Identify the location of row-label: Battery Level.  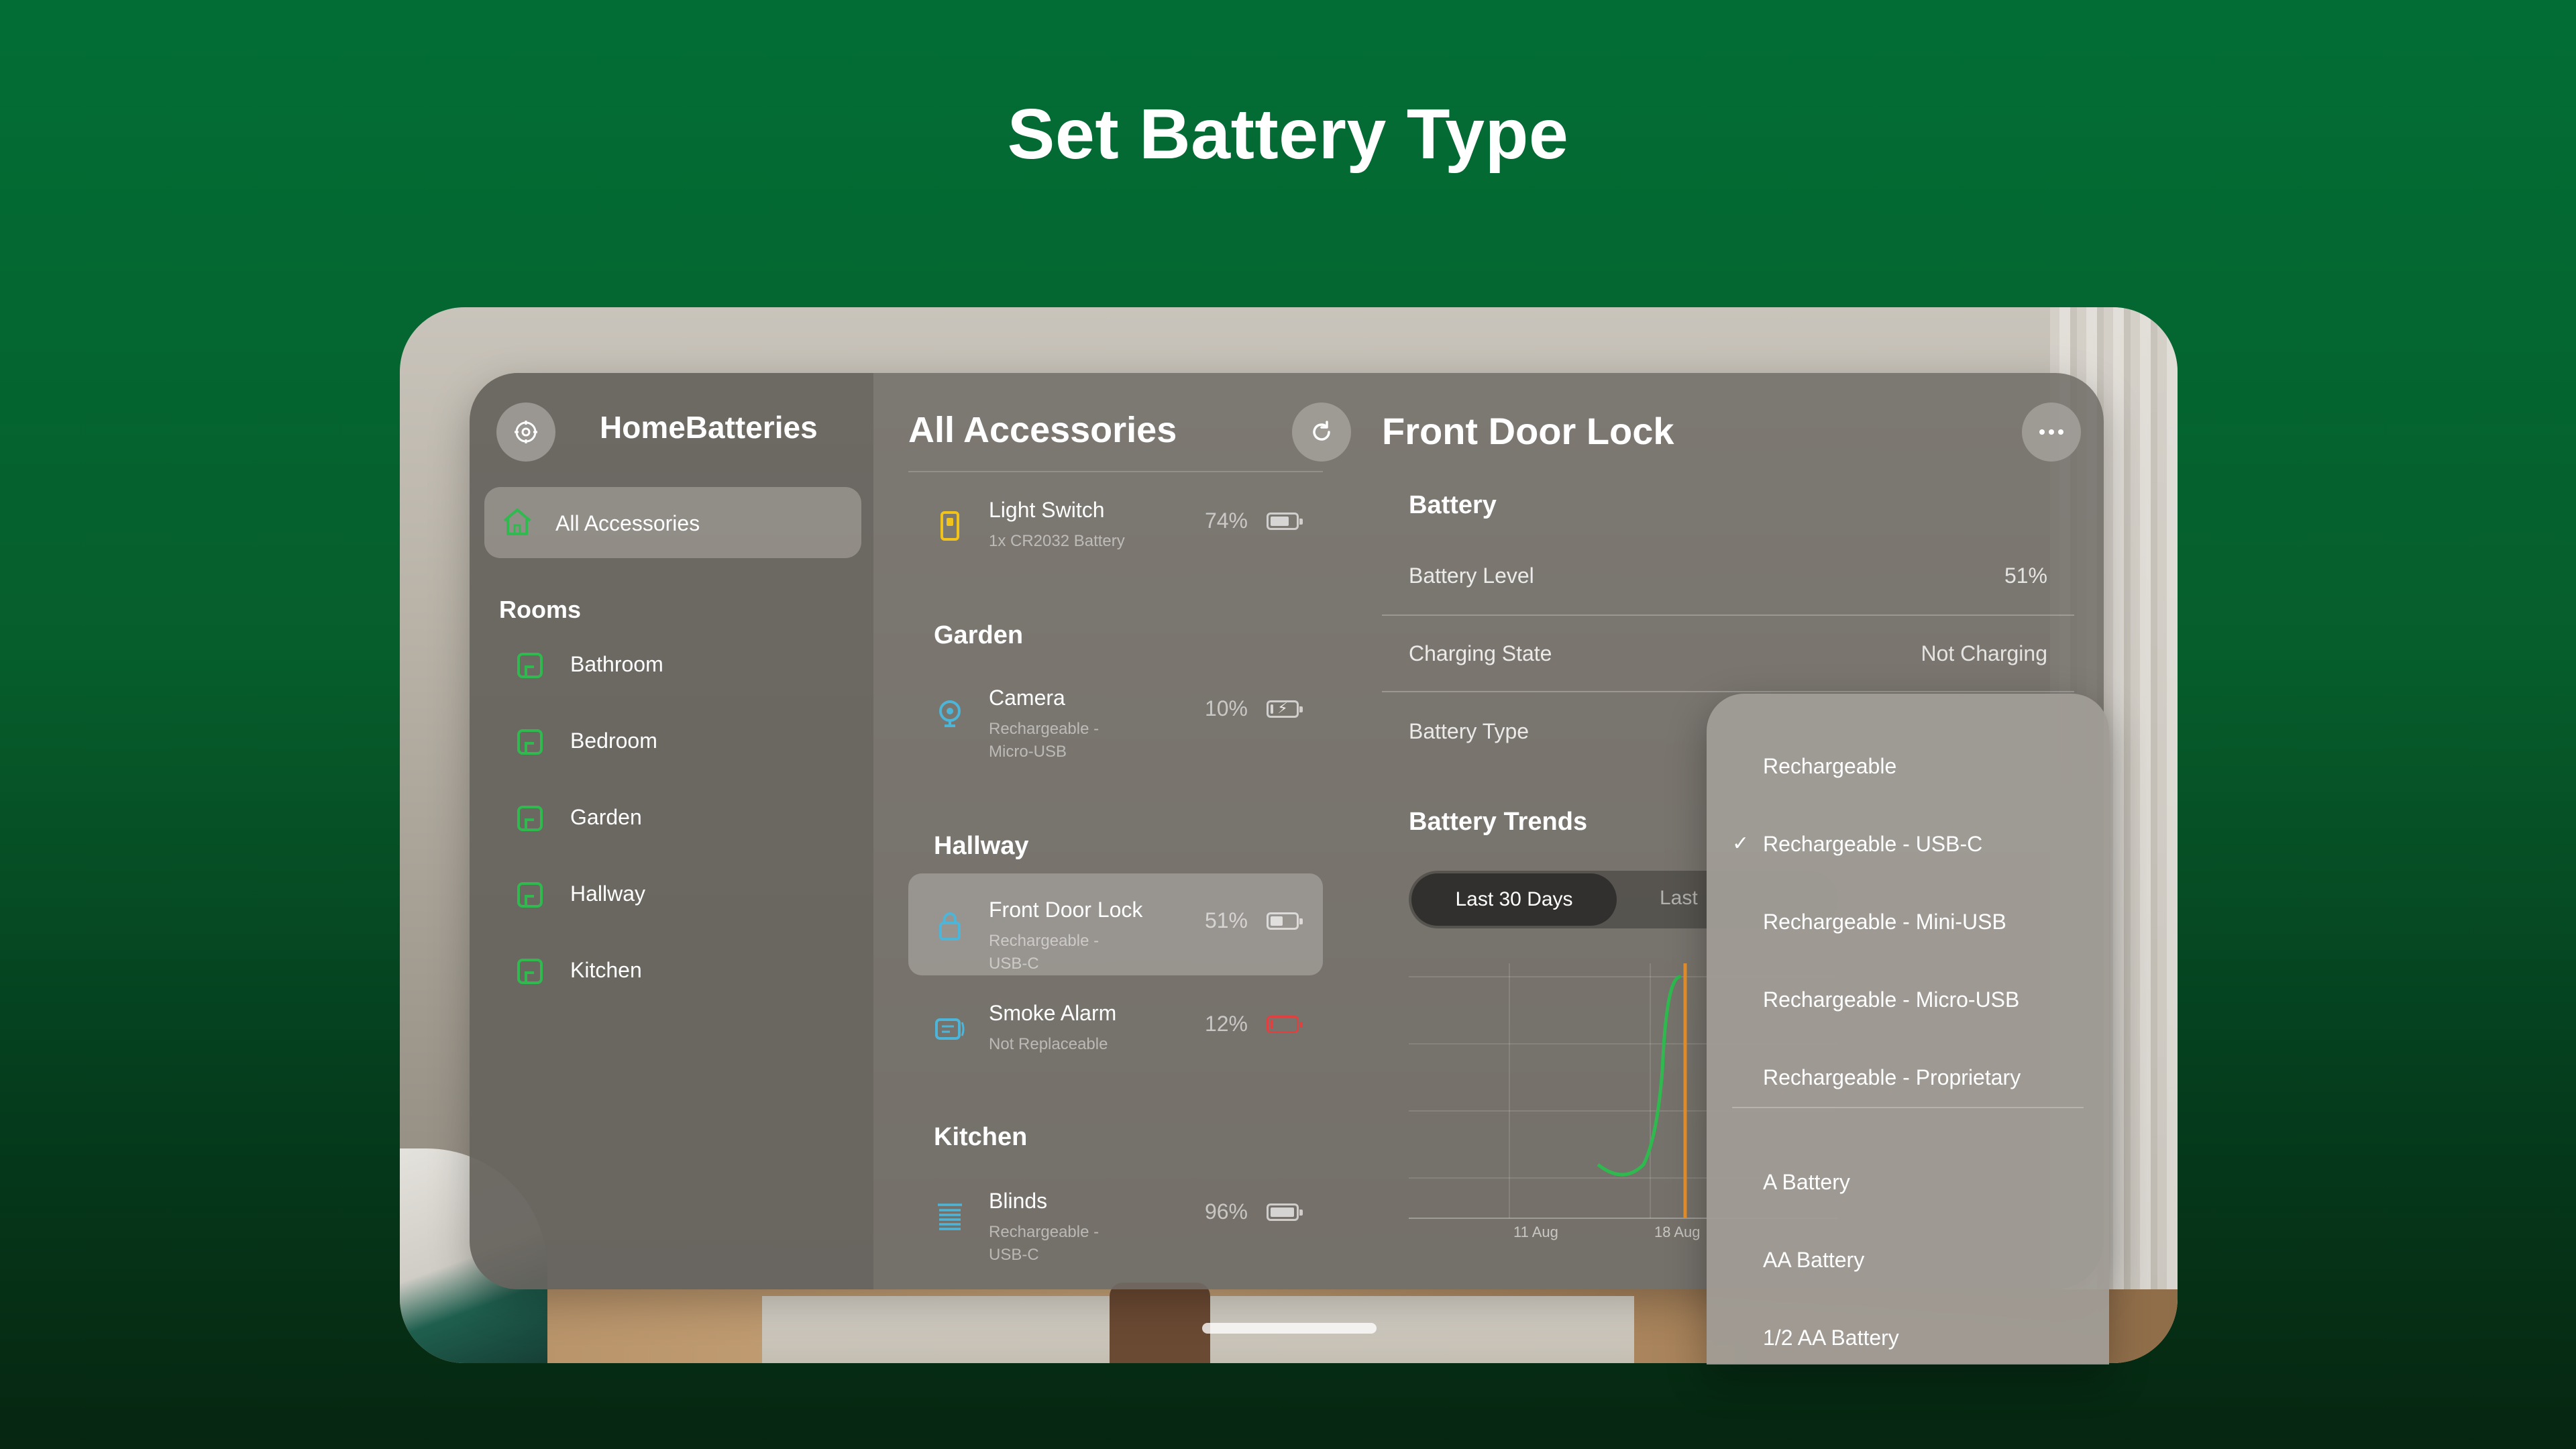
(1471, 576).